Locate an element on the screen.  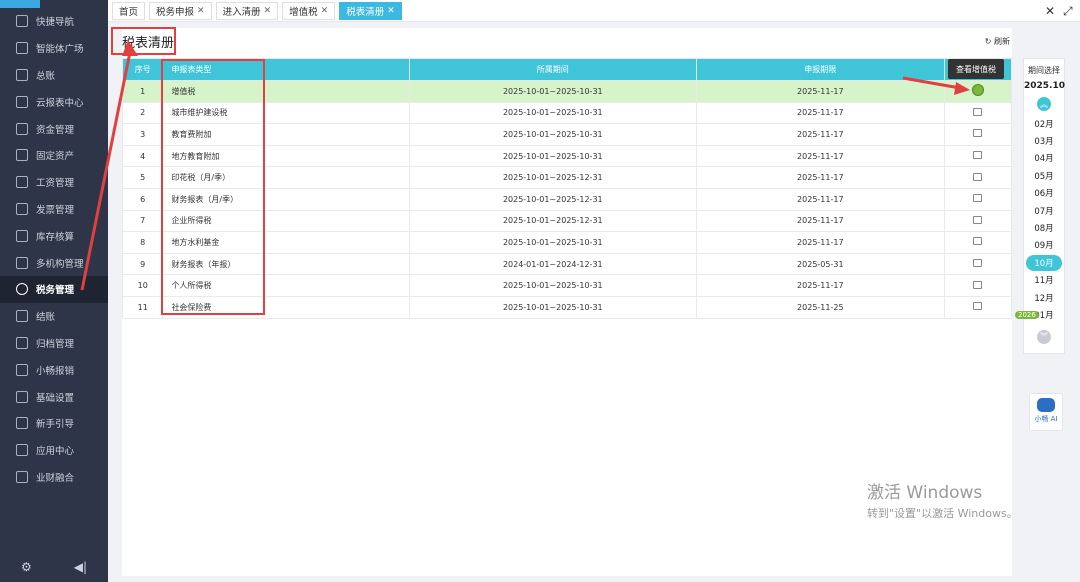
tab: 税表清册 ✕ is located at coordinates (370, 10).